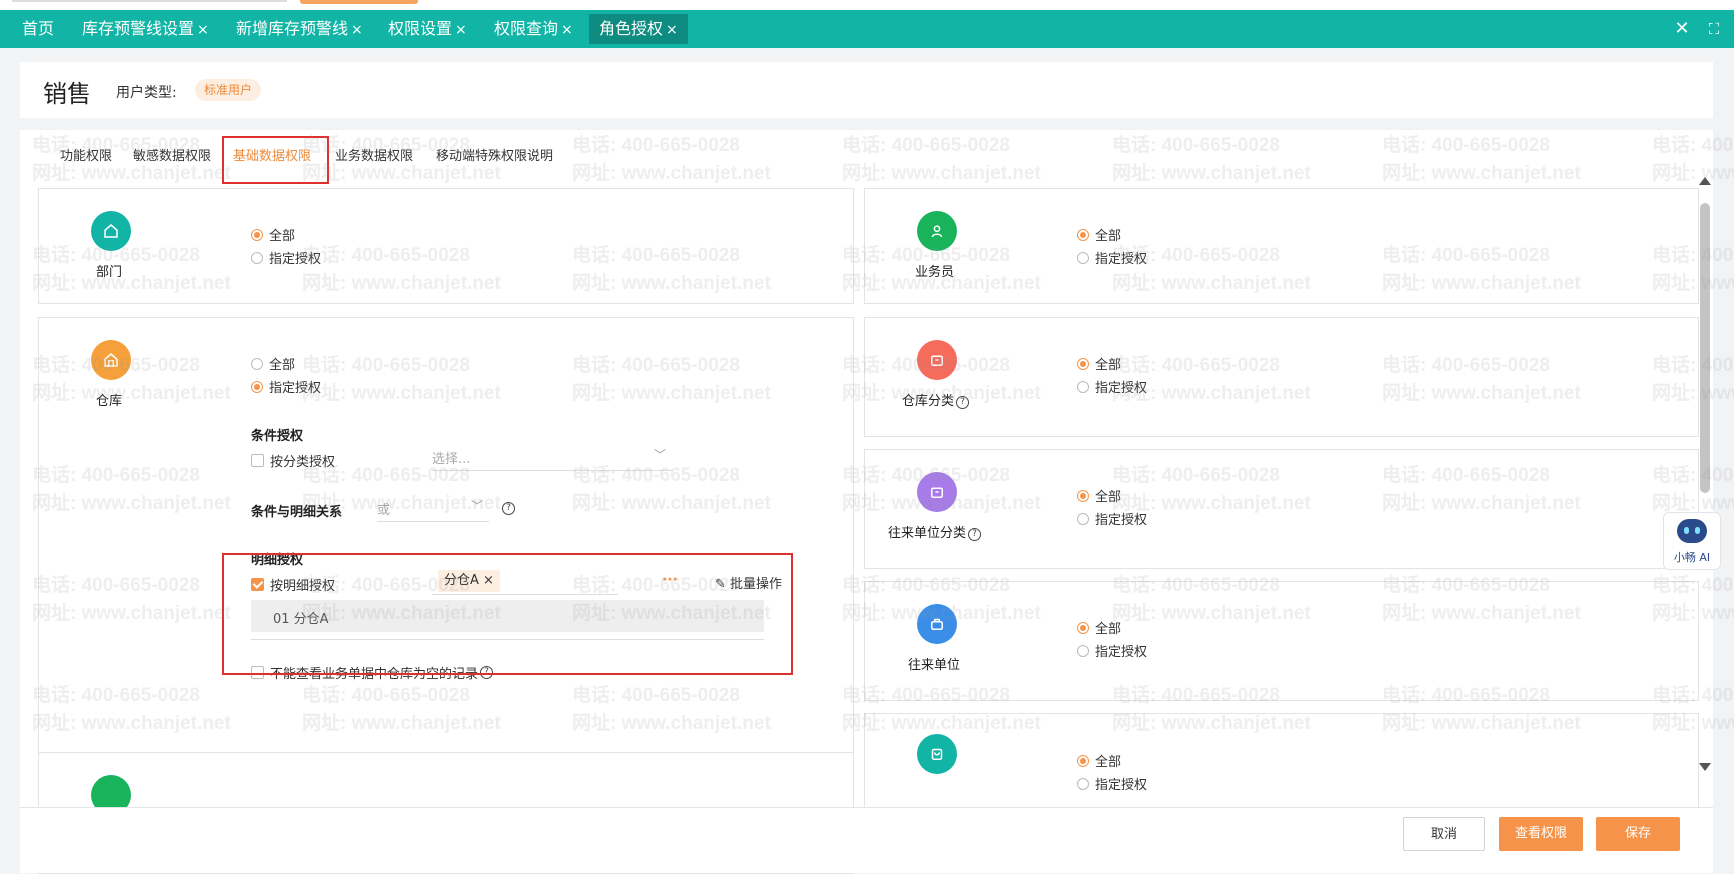 The height and width of the screenshot is (874, 1734). What do you see at coordinates (494, 154) in the screenshot?
I see `subtab-mobile-special: 移动端特殊权限说明` at bounding box center [494, 154].